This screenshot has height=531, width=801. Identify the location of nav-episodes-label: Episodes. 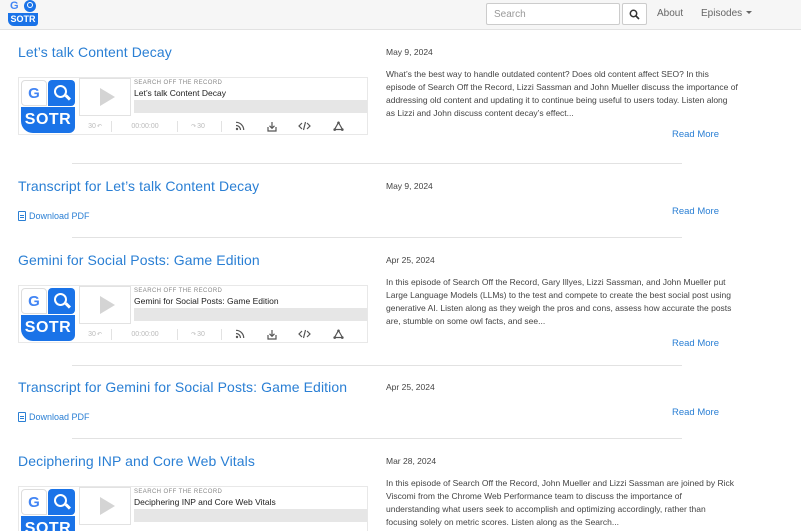
(722, 13).